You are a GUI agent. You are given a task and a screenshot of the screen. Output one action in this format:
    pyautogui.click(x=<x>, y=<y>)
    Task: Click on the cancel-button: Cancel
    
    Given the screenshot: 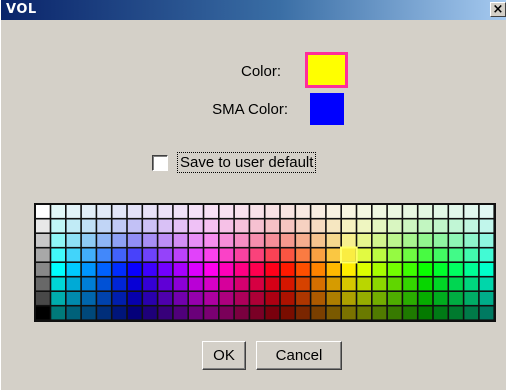 What is the action you would take?
    pyautogui.click(x=299, y=355)
    